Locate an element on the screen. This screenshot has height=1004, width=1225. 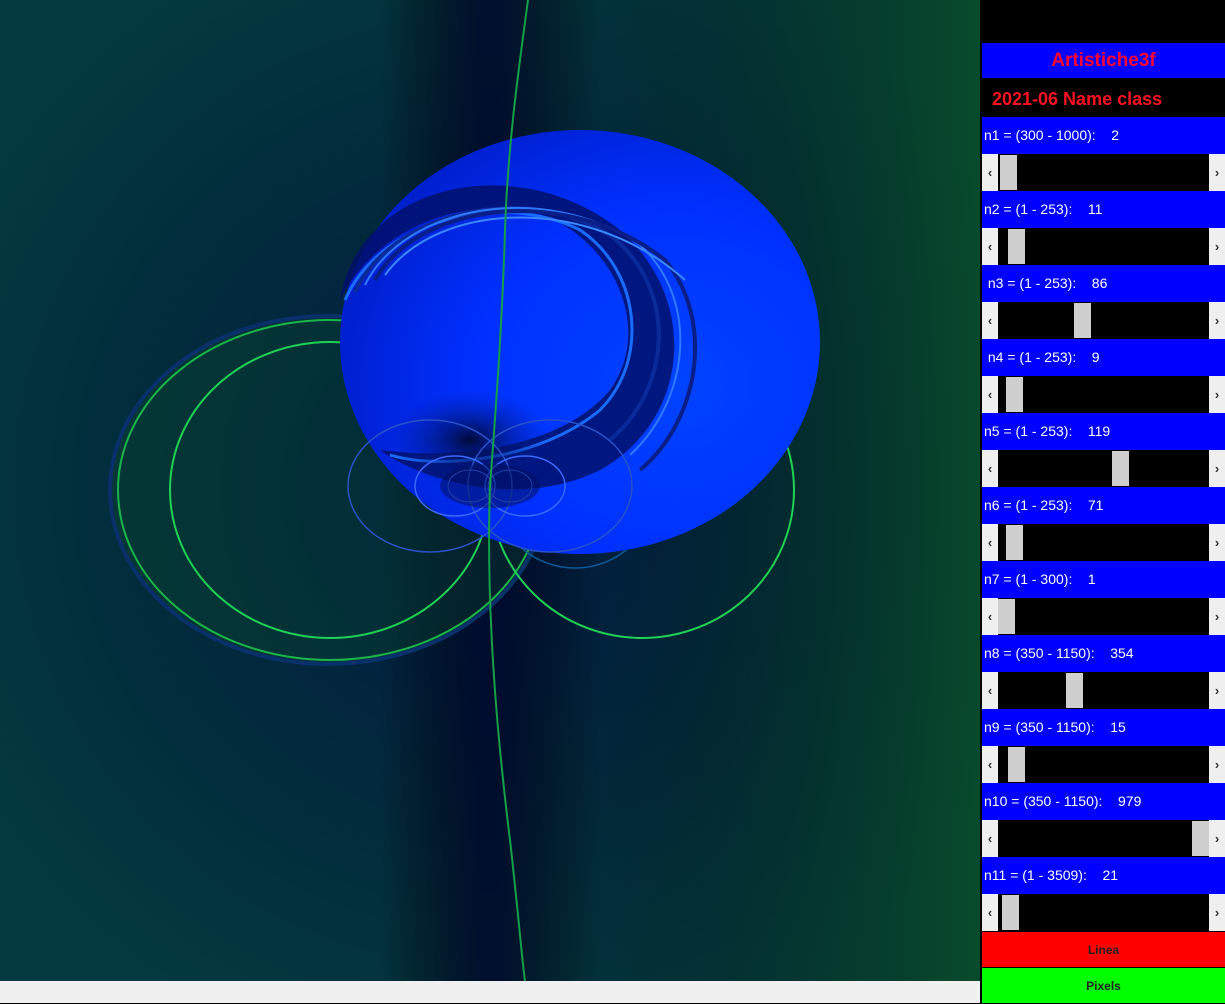
param-label-n4: n4 = (1 - 253): 9 is located at coordinates (1103, 357).